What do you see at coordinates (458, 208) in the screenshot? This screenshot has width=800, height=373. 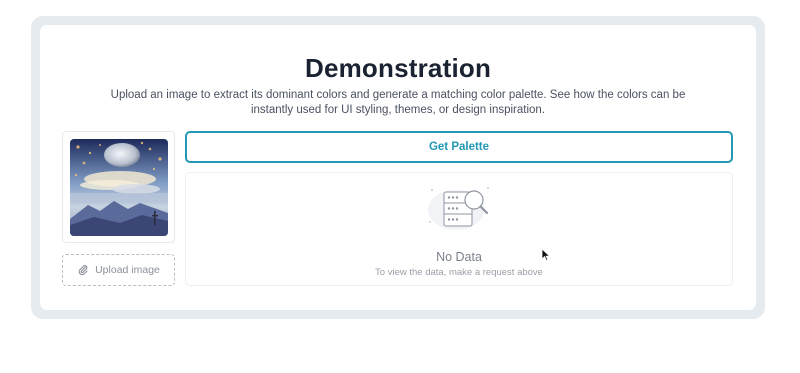 I see `server-search-icon` at bounding box center [458, 208].